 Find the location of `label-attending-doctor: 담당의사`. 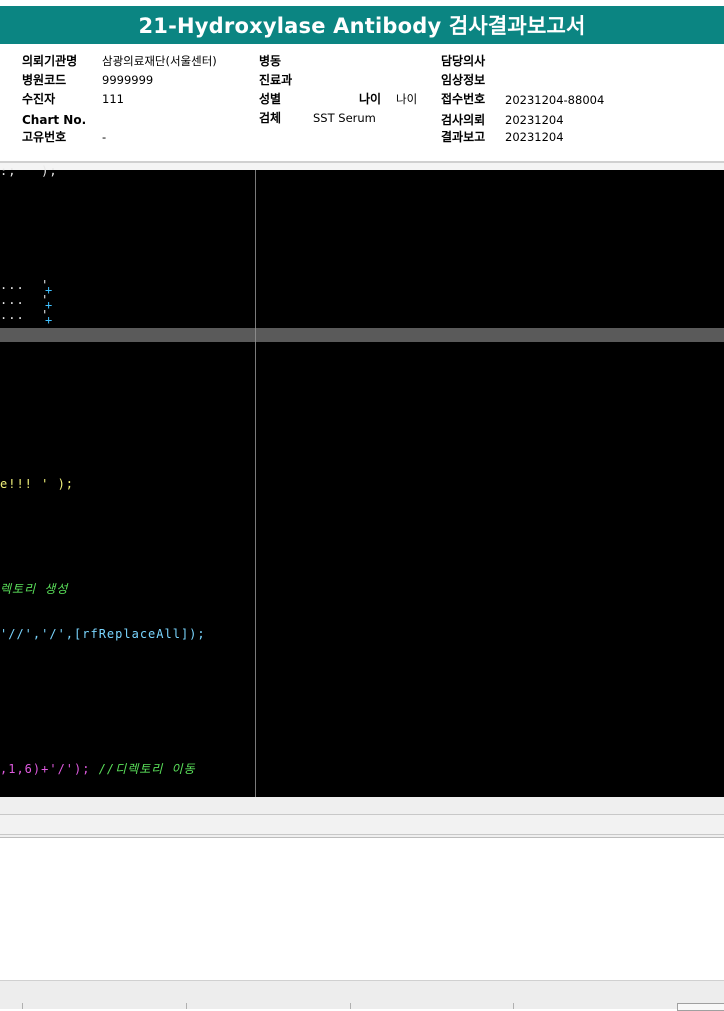

label-attending-doctor: 담당의사 is located at coordinates (463, 61).